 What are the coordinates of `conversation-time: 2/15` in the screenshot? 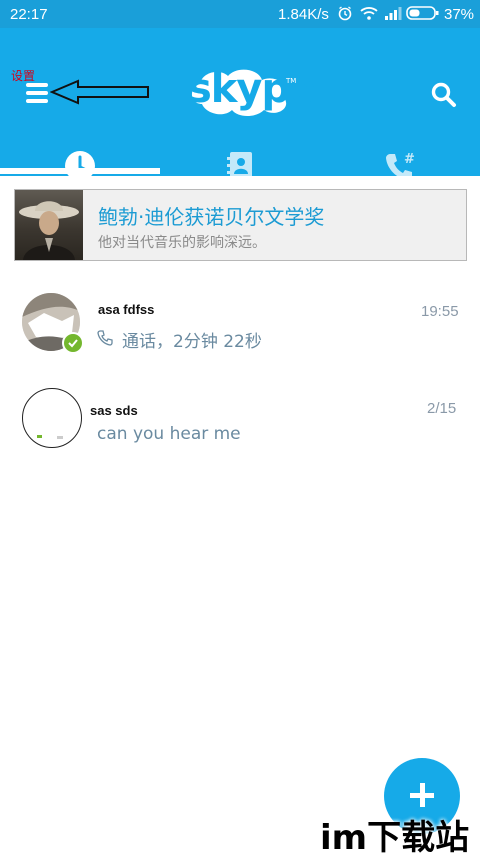 It's located at (442, 408).